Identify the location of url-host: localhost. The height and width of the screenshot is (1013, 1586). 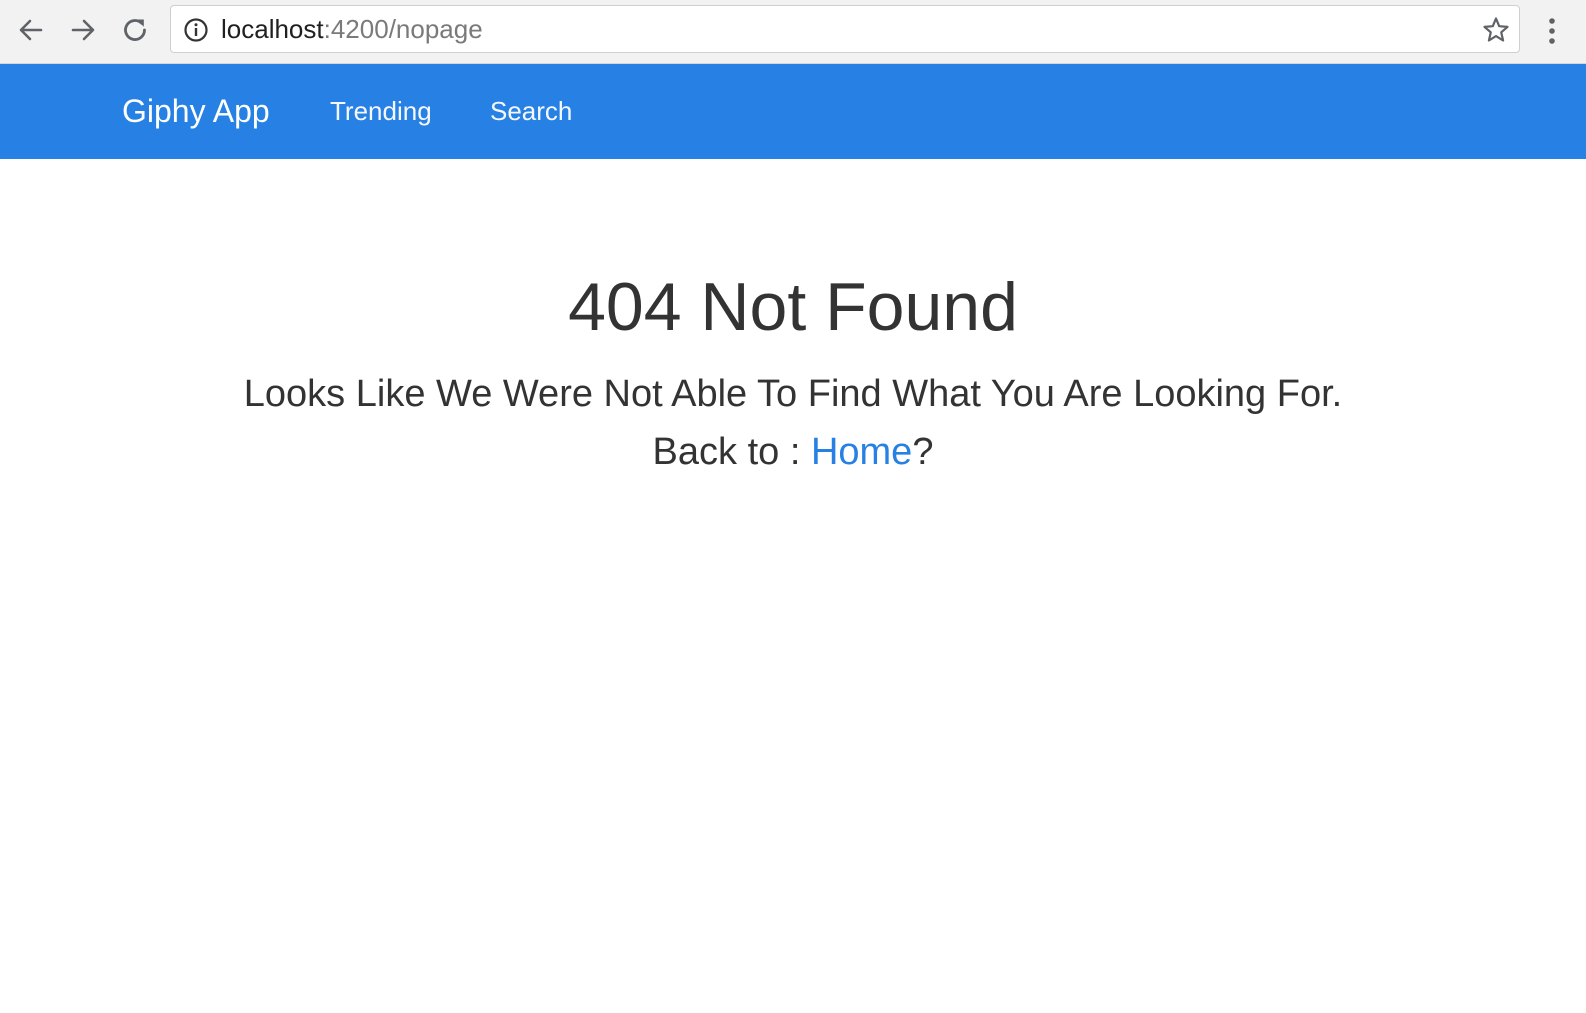
(272, 29).